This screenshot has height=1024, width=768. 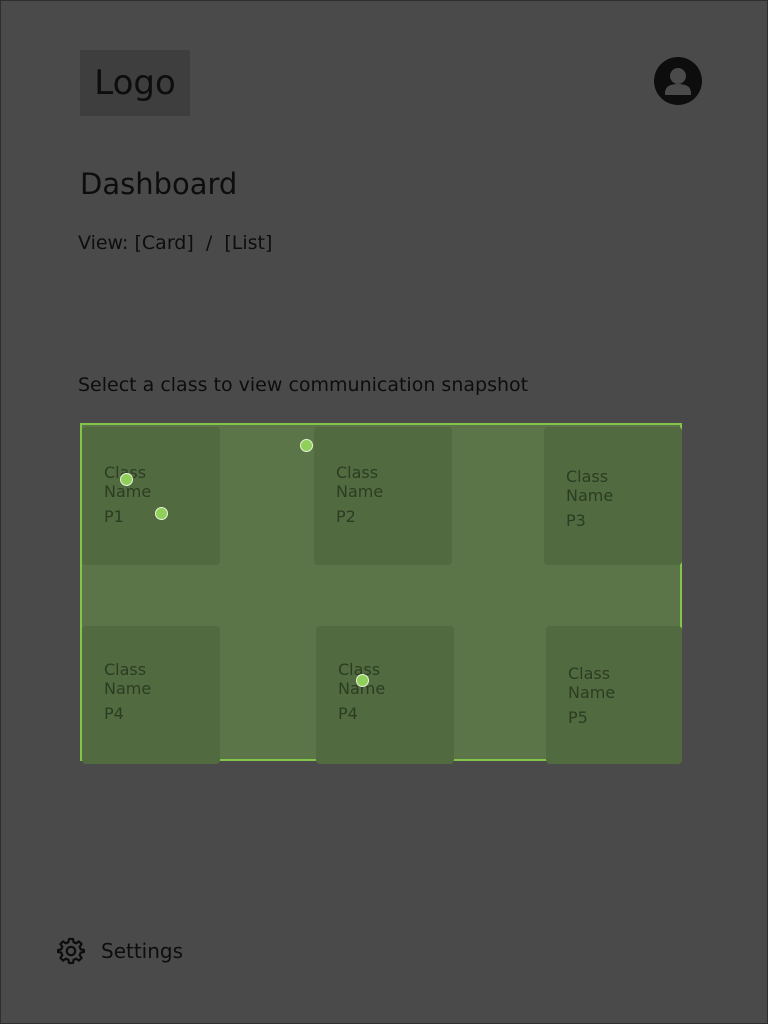 I want to click on page-title: Dashboard, so click(x=159, y=184).